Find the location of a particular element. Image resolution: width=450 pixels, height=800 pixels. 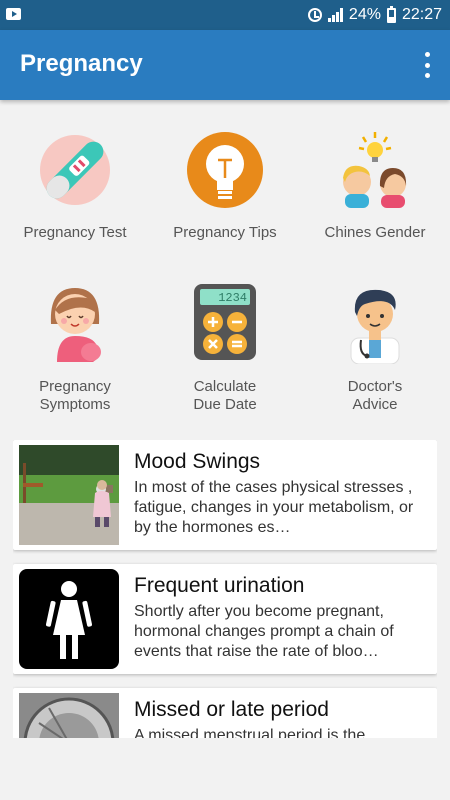

tile-pregnancy-symptoms: Pregnancy Symptoms is located at coordinates (75, 349).